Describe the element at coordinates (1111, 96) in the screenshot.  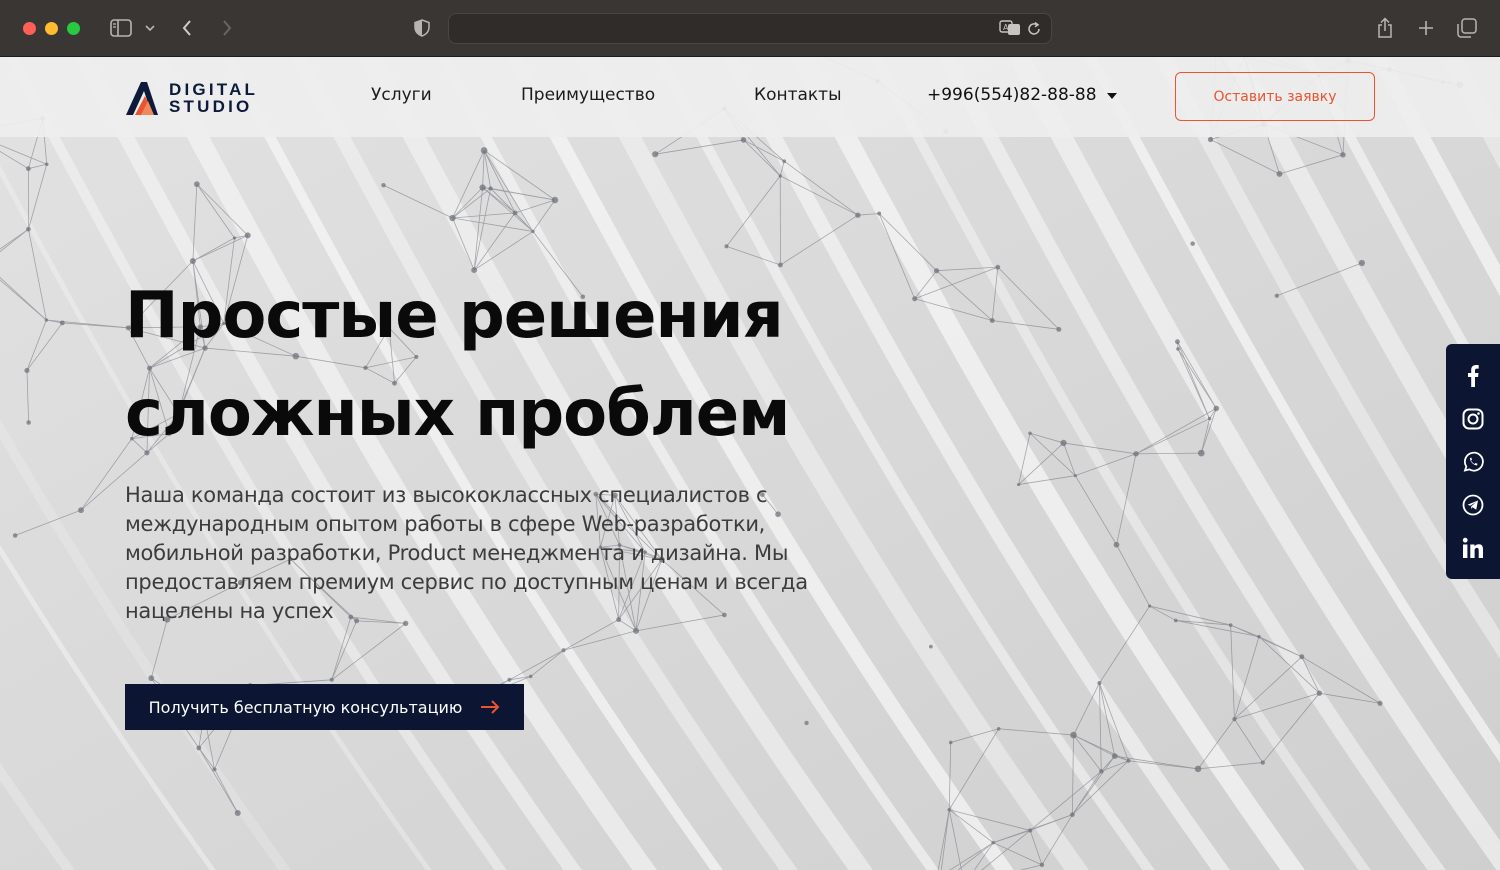
I see `caret-down-icon` at that location.